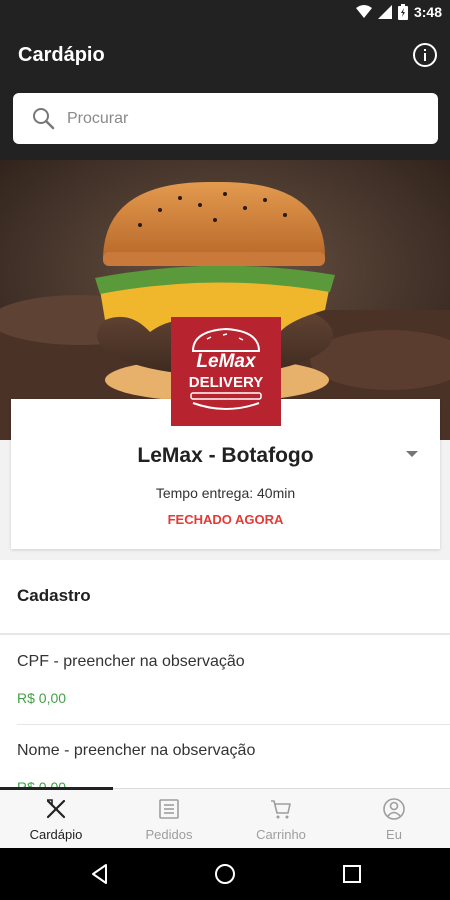  I want to click on search-input, so click(247, 118).